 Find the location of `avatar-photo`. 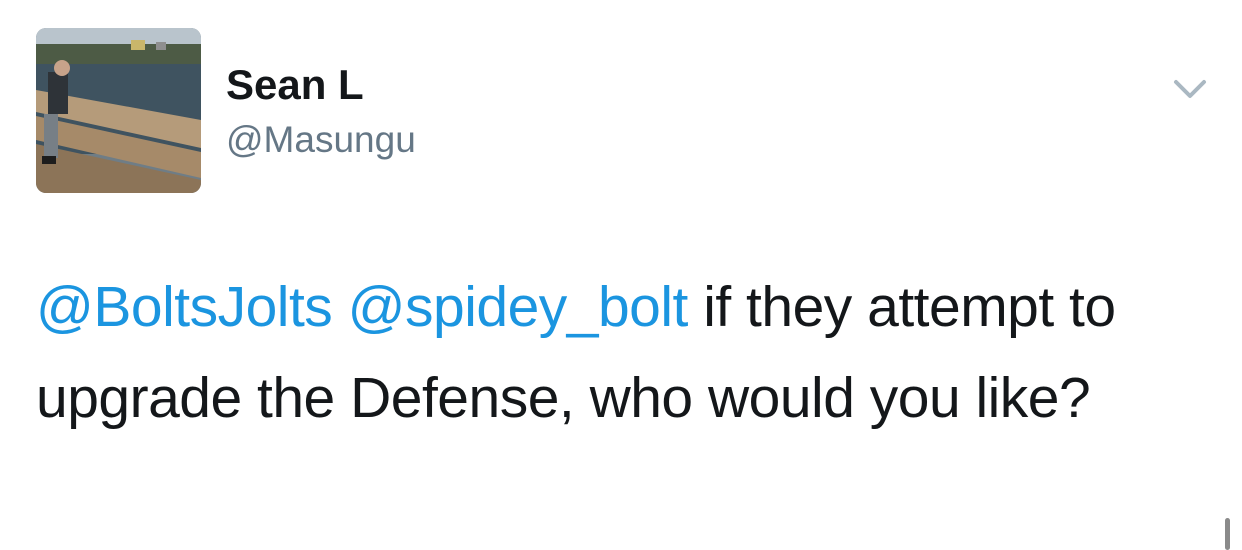

avatar-photo is located at coordinates (118, 110).